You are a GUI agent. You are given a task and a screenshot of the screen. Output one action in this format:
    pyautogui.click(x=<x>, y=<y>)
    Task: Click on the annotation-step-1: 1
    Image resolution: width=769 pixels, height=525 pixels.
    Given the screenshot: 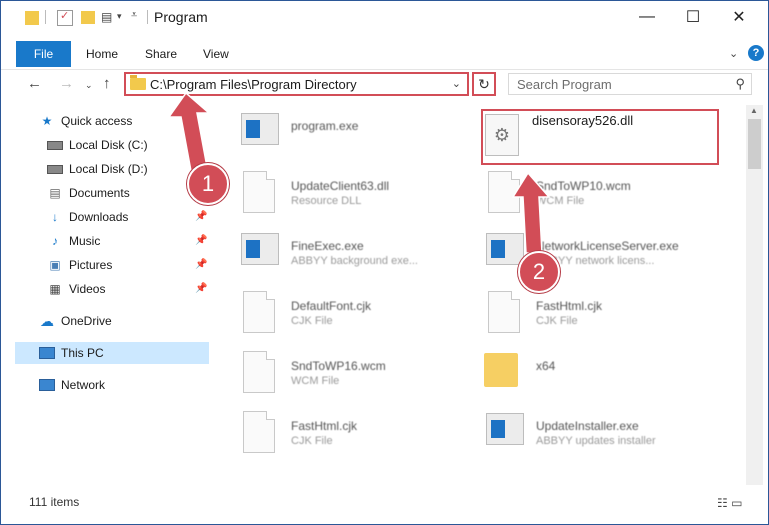 What is the action you would take?
    pyautogui.click(x=208, y=184)
    